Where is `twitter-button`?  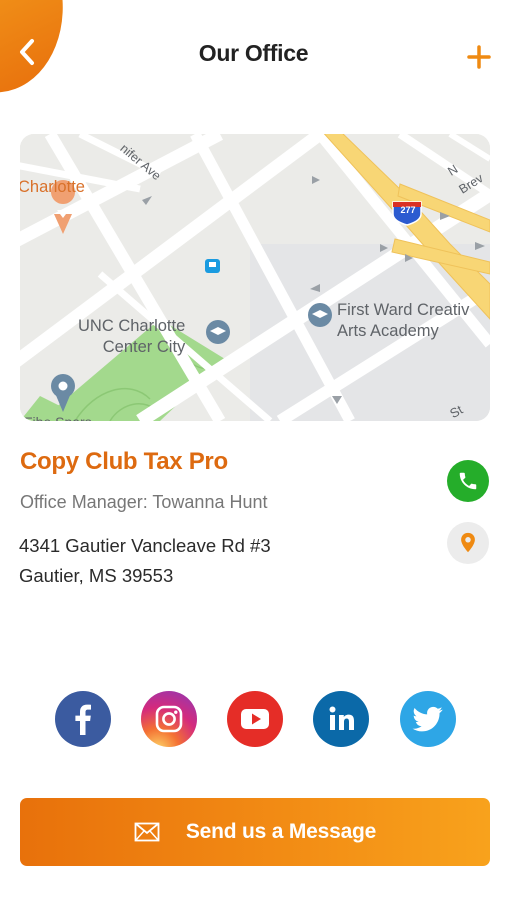 twitter-button is located at coordinates (428, 719).